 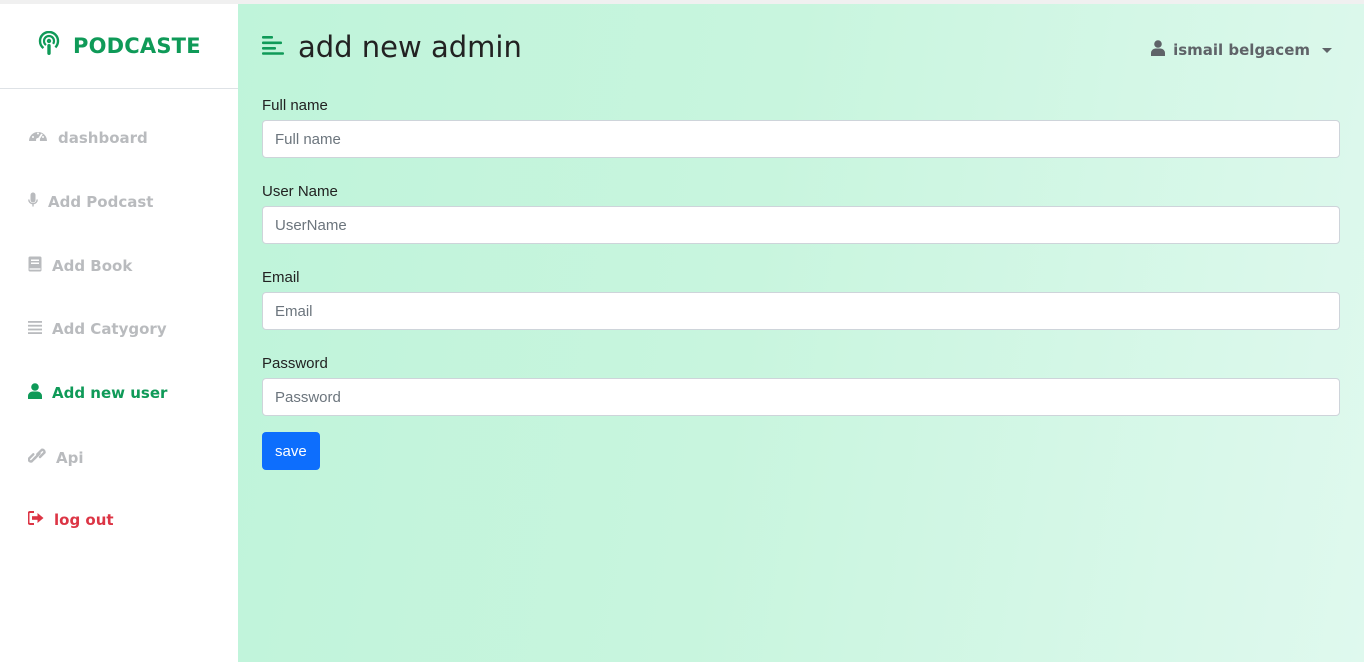 I want to click on sidebar-item-dashboard: dashboard, so click(x=88, y=138).